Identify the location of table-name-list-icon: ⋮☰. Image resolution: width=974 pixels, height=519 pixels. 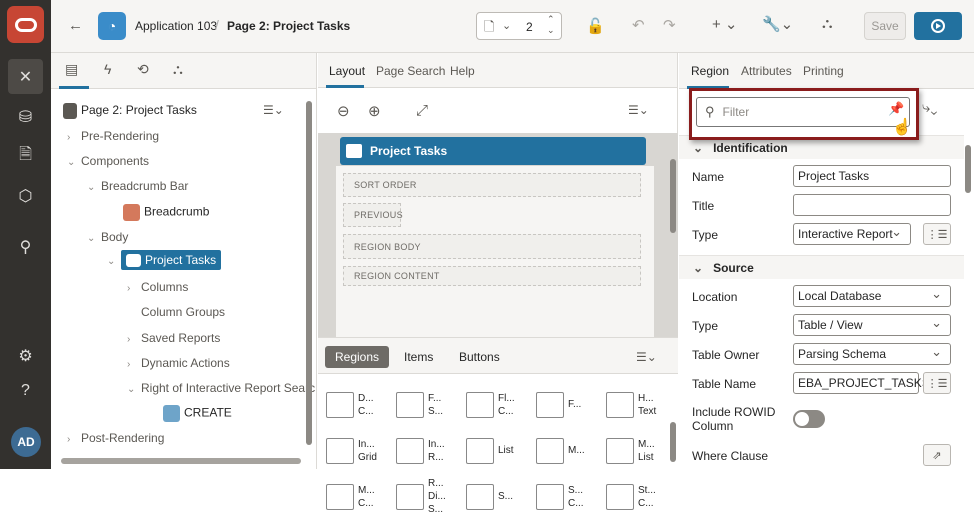
(937, 383).